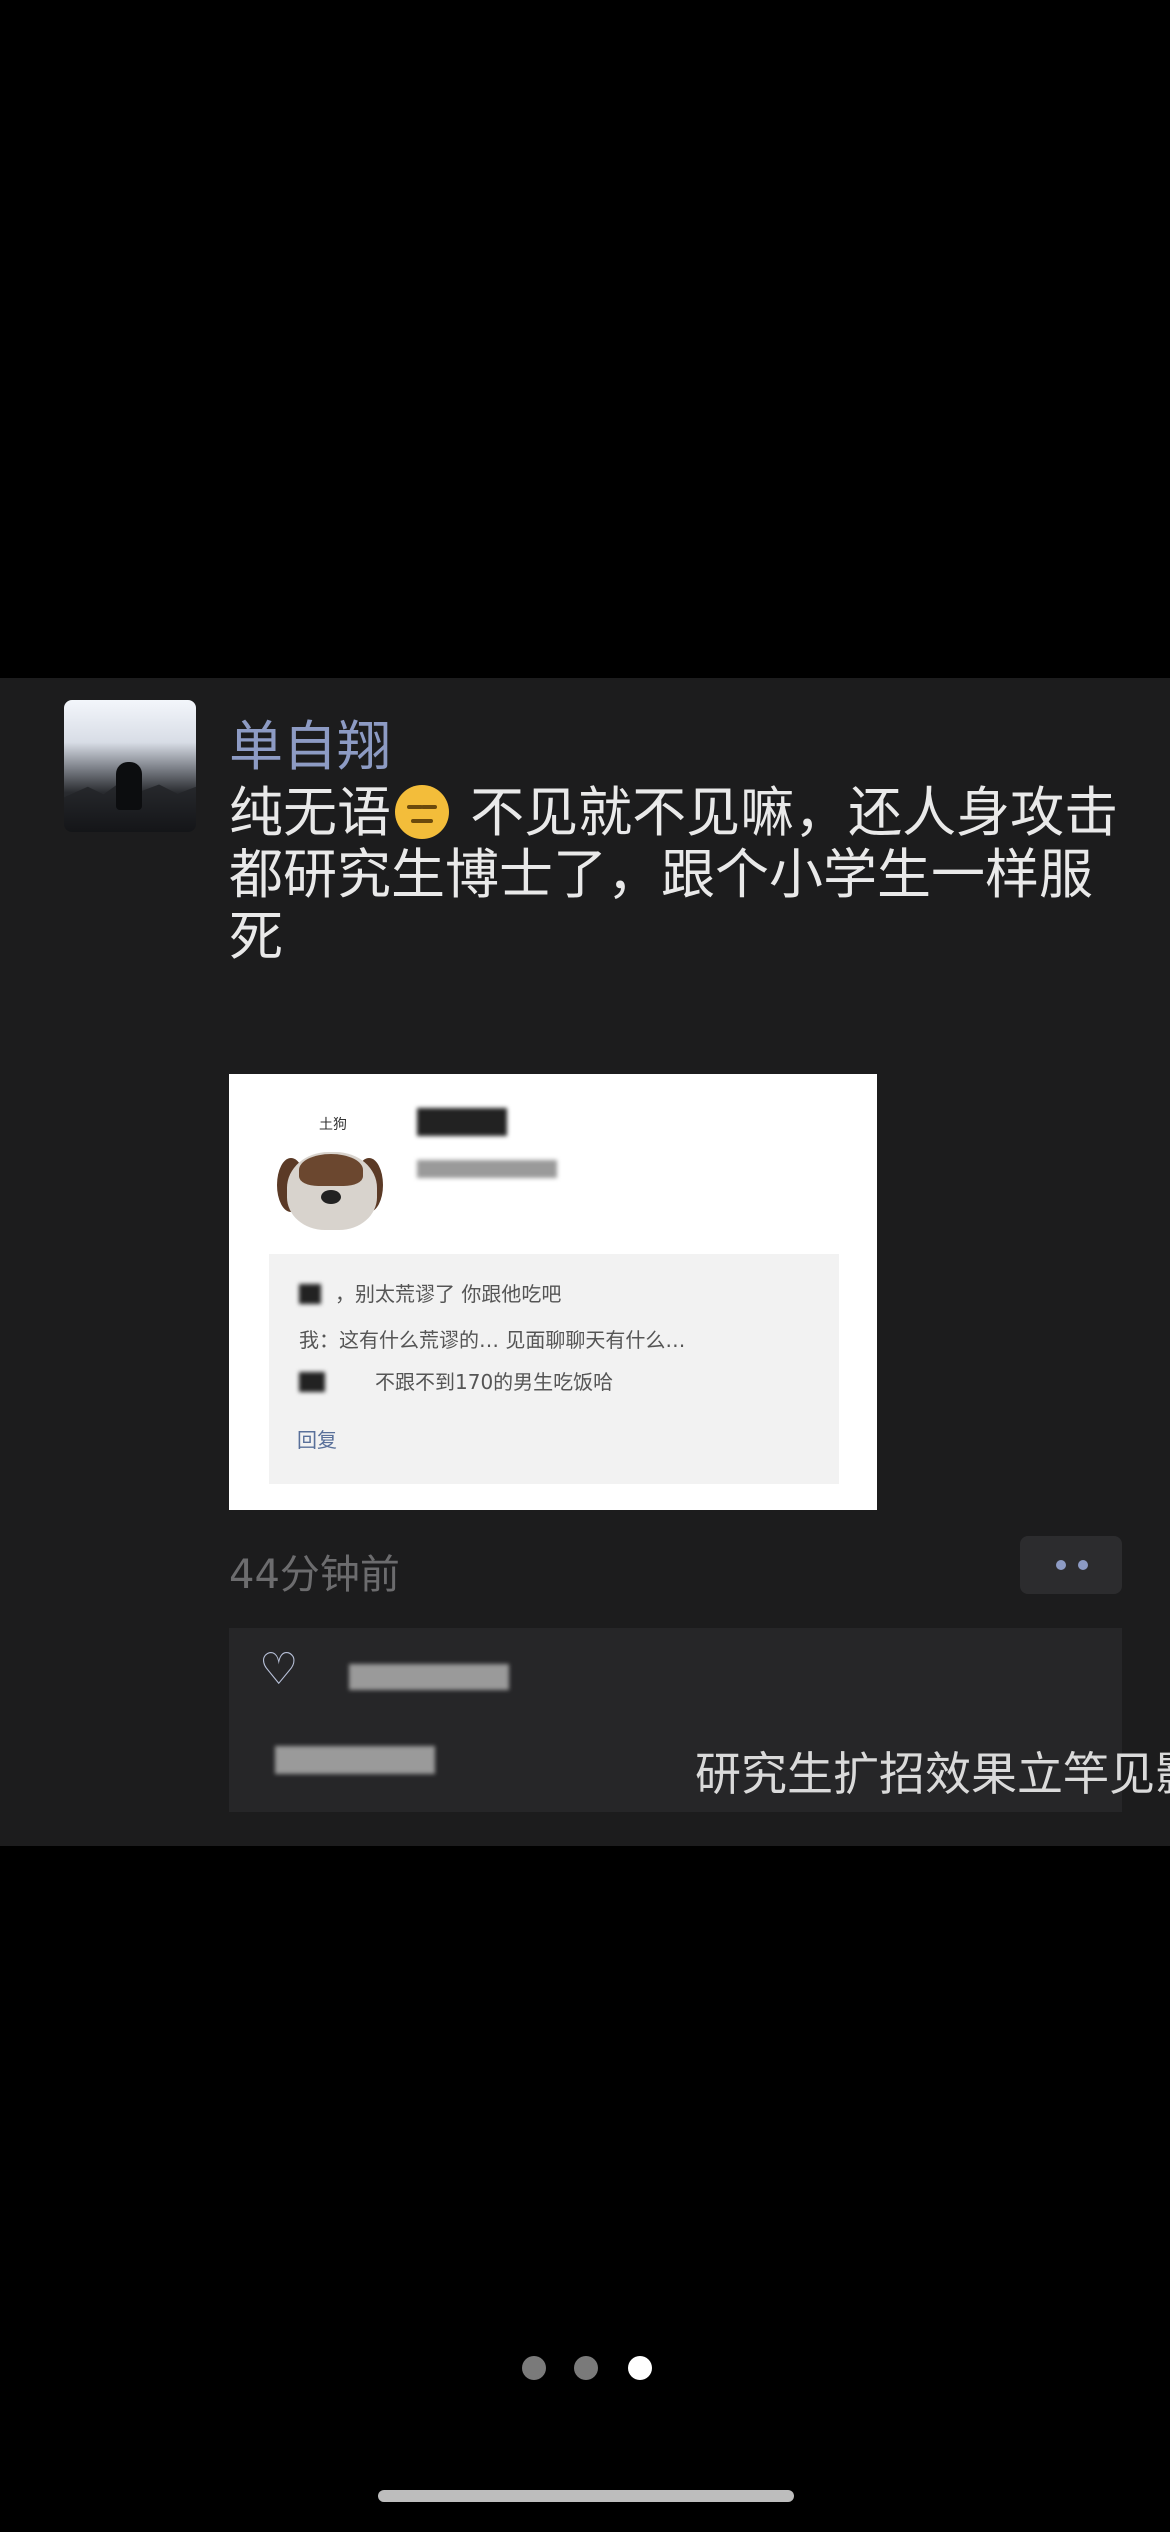  I want to click on comment-text: 研究生扩招效果立竿见影, so click(932, 1774).